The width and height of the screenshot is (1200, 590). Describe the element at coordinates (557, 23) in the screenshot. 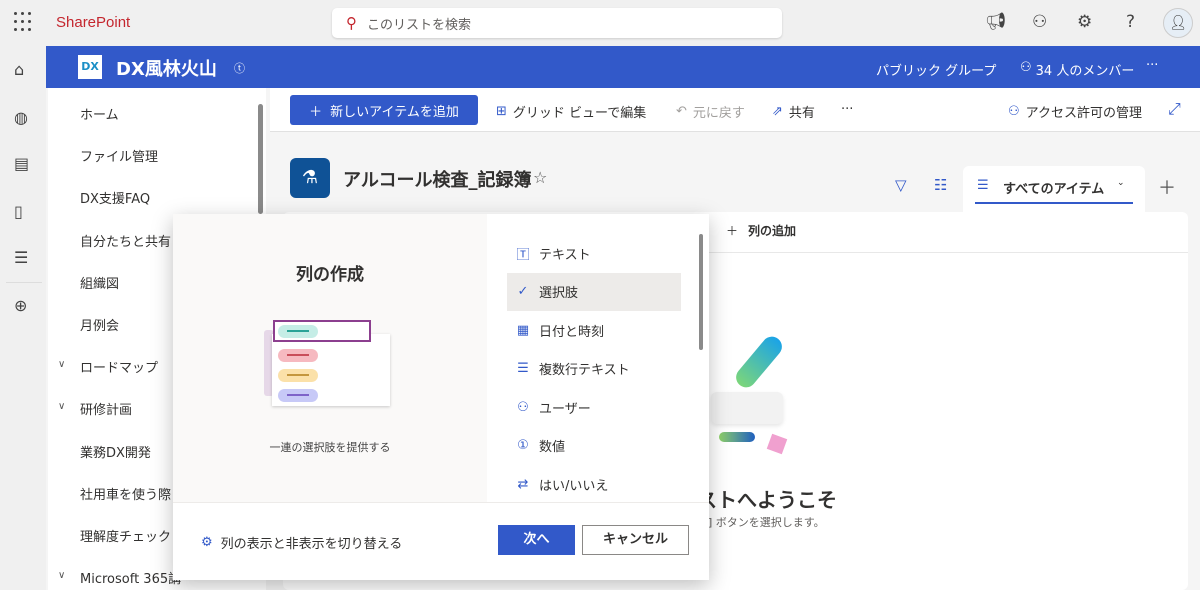

I see `search-input: ⚲ このリストを検索` at that location.